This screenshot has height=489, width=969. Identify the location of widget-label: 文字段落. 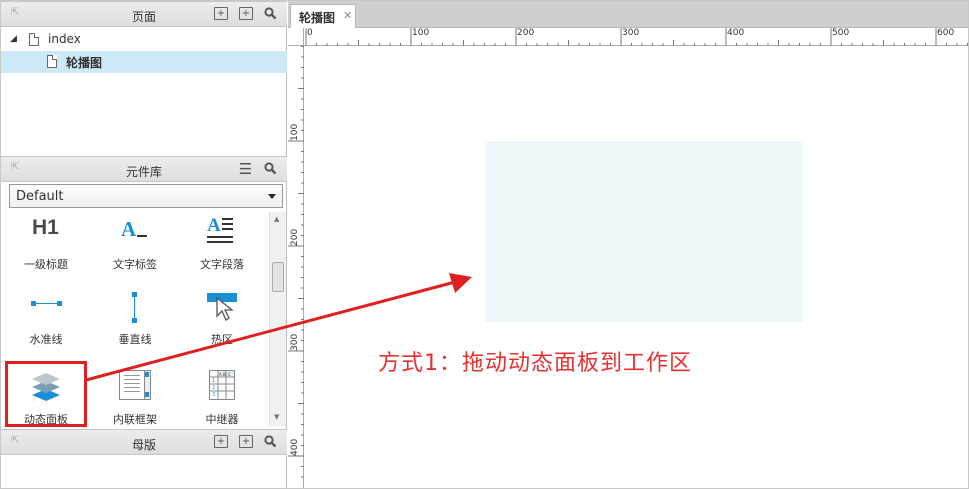
(222, 264).